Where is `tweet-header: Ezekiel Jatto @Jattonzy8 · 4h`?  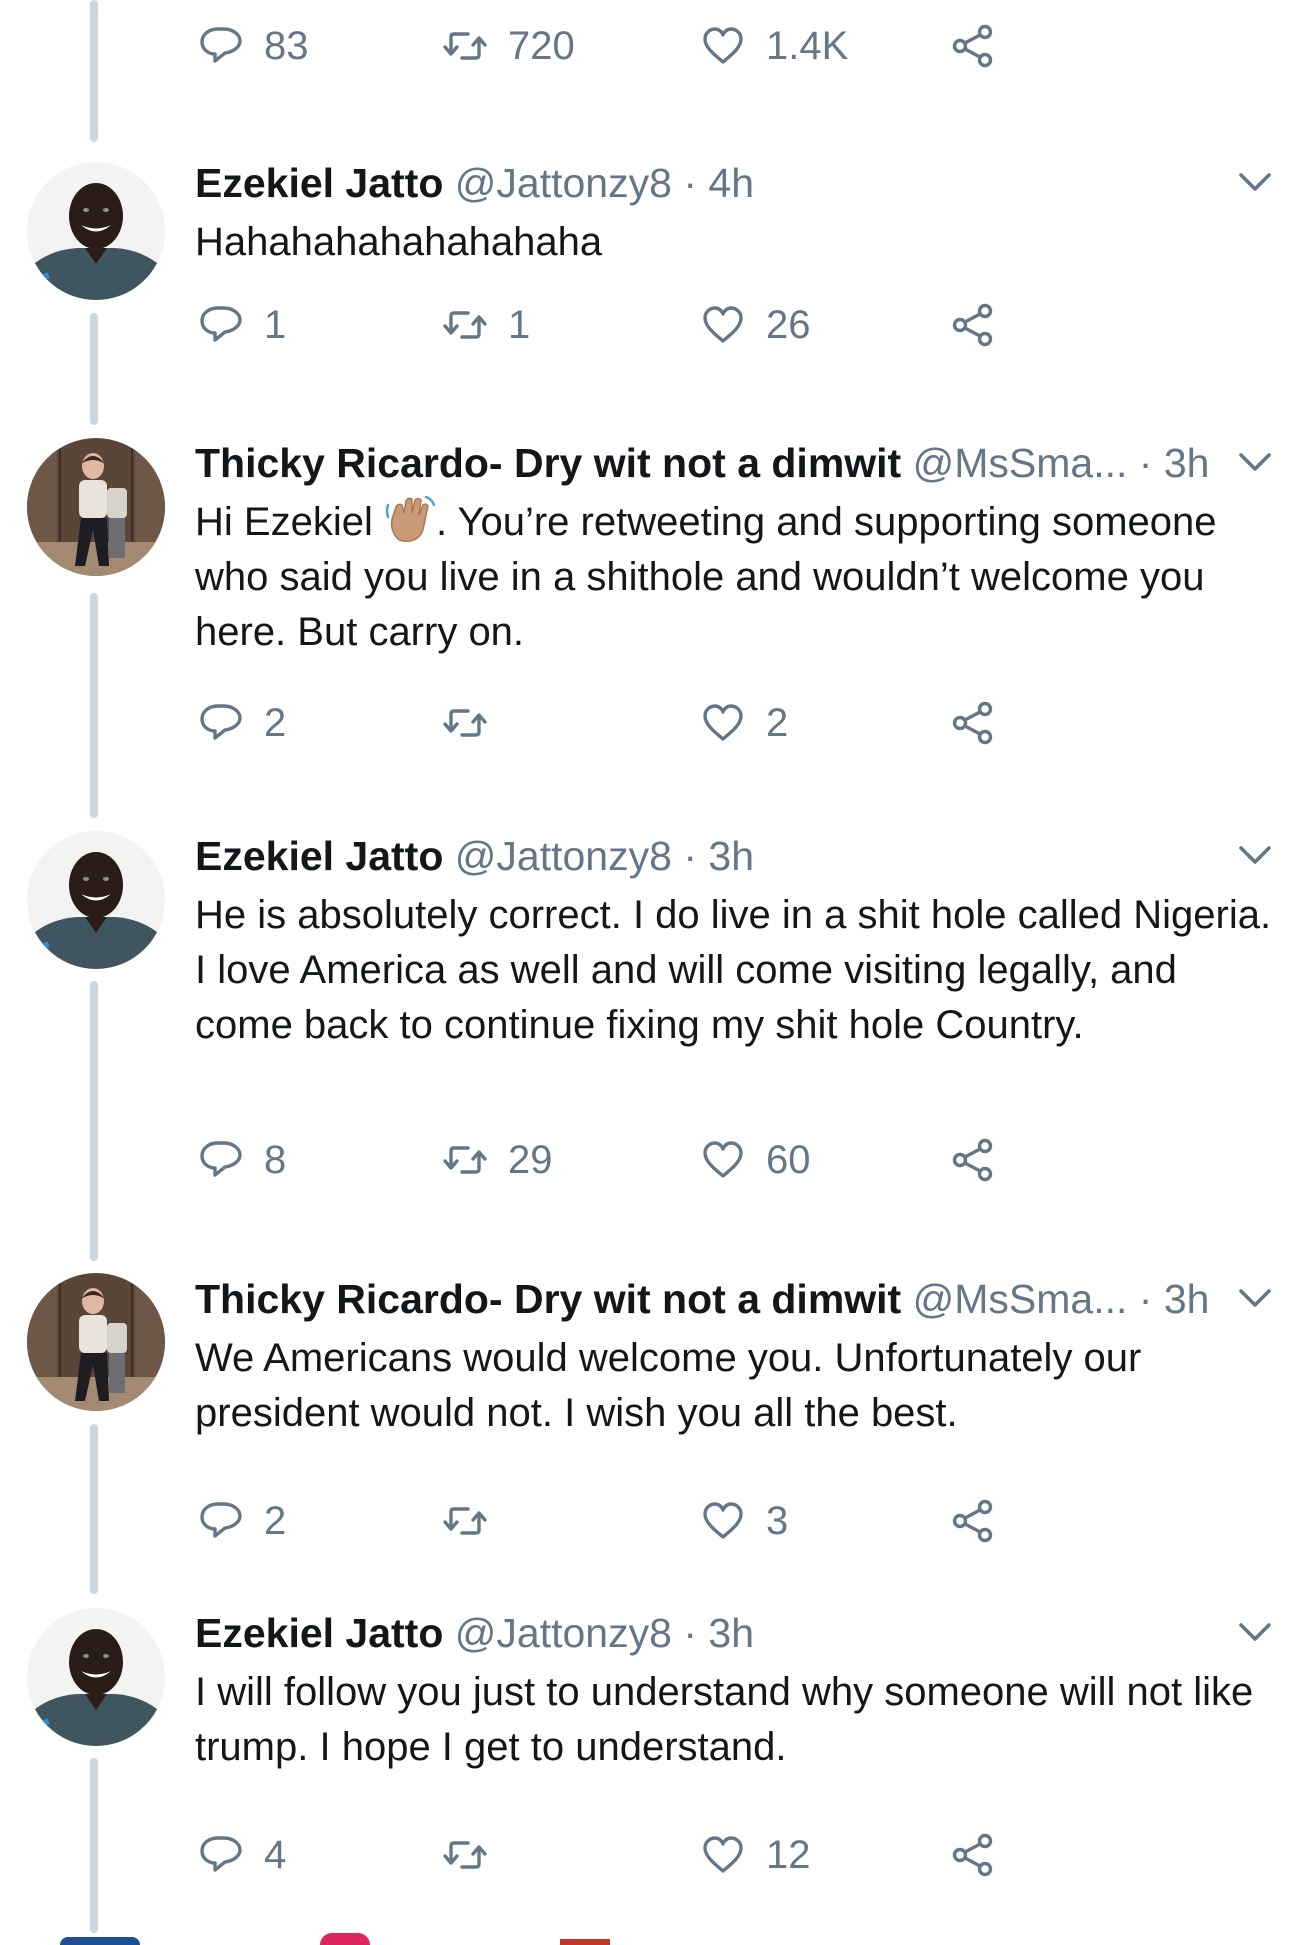
tweet-header: Ezekiel Jatto @Jattonzy8 · 4h is located at coordinates (713, 183).